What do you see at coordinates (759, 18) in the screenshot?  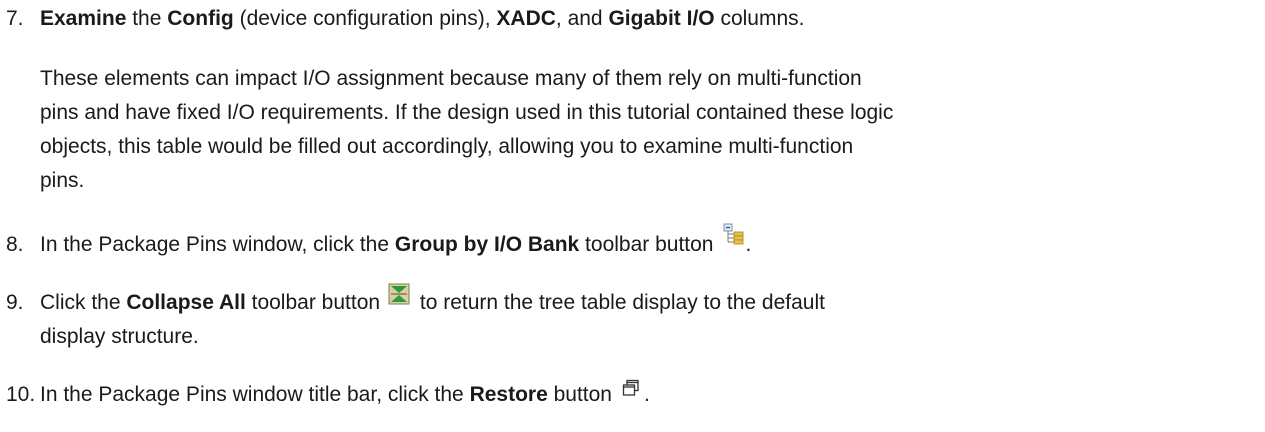 I see `text: columns.` at bounding box center [759, 18].